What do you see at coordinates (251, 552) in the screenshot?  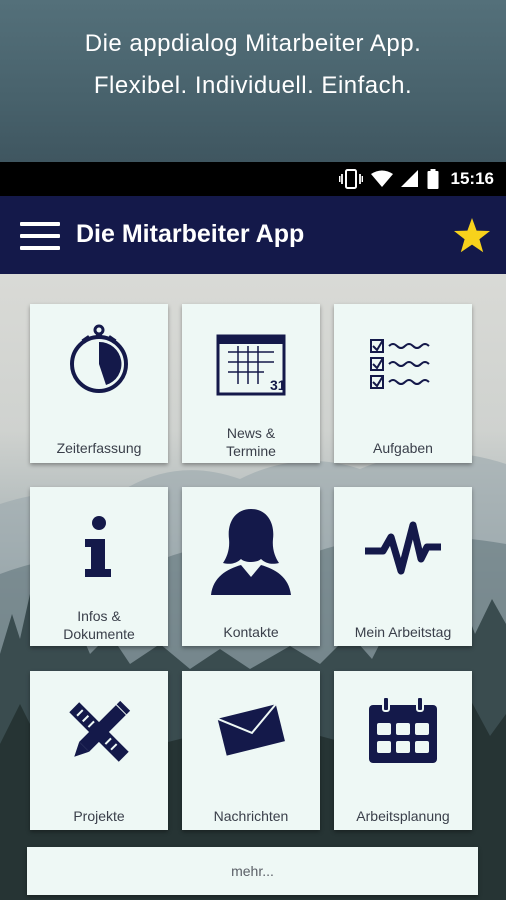 I see `person-icon` at bounding box center [251, 552].